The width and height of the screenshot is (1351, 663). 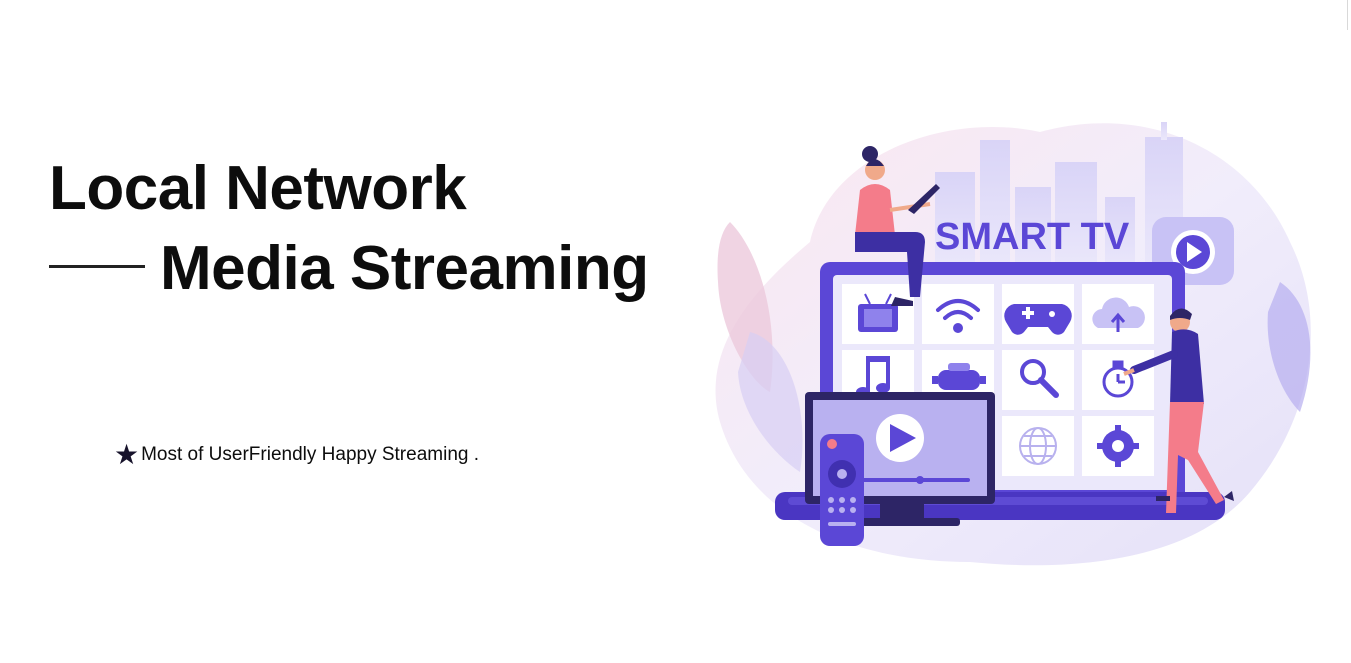 I want to click on tagline: ★ Most of UserFriendly Happy Streaming ., so click(x=296, y=455).